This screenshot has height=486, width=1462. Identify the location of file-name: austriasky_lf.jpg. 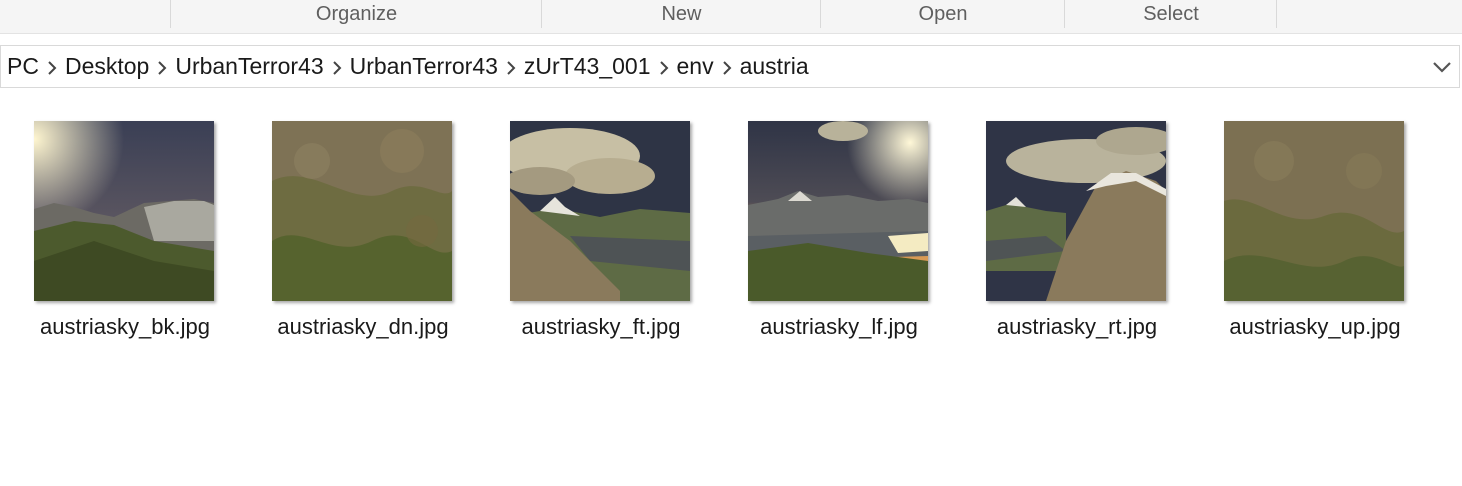
(839, 326).